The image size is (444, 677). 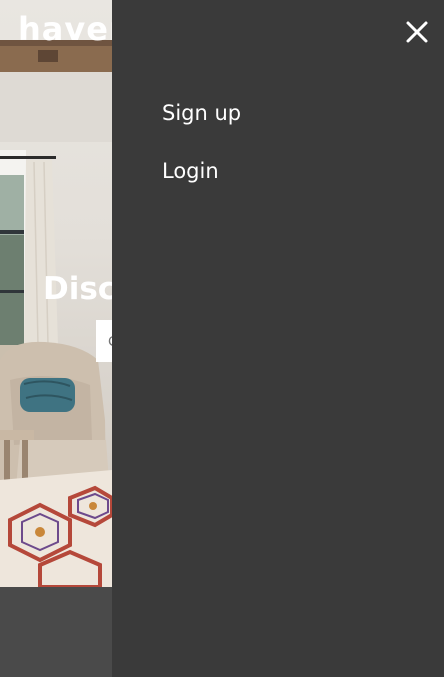 I want to click on menu-list: Sign up Login, so click(x=201, y=158).